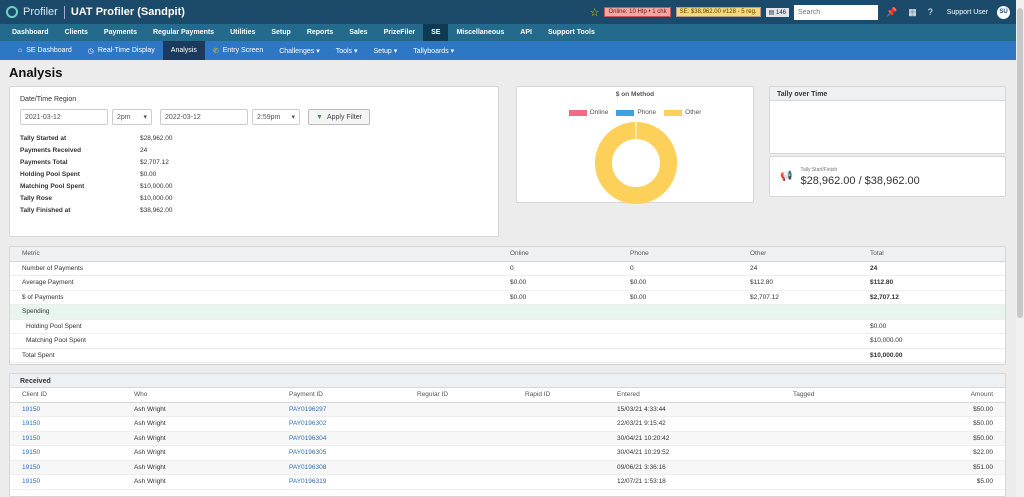  What do you see at coordinates (891, 12) in the screenshot?
I see `pin-icon: 📌` at bounding box center [891, 12].